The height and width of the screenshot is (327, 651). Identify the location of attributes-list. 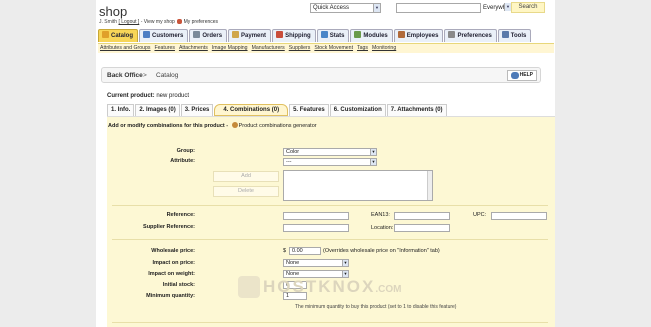
(358, 185).